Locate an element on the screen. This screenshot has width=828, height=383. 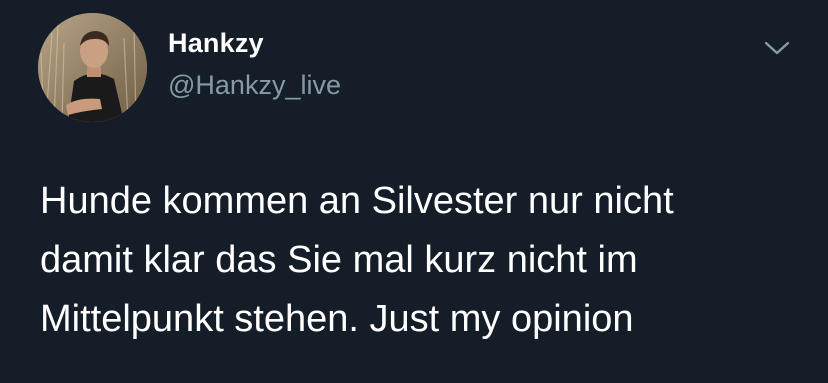
avatar-photo-icon is located at coordinates (92, 67).